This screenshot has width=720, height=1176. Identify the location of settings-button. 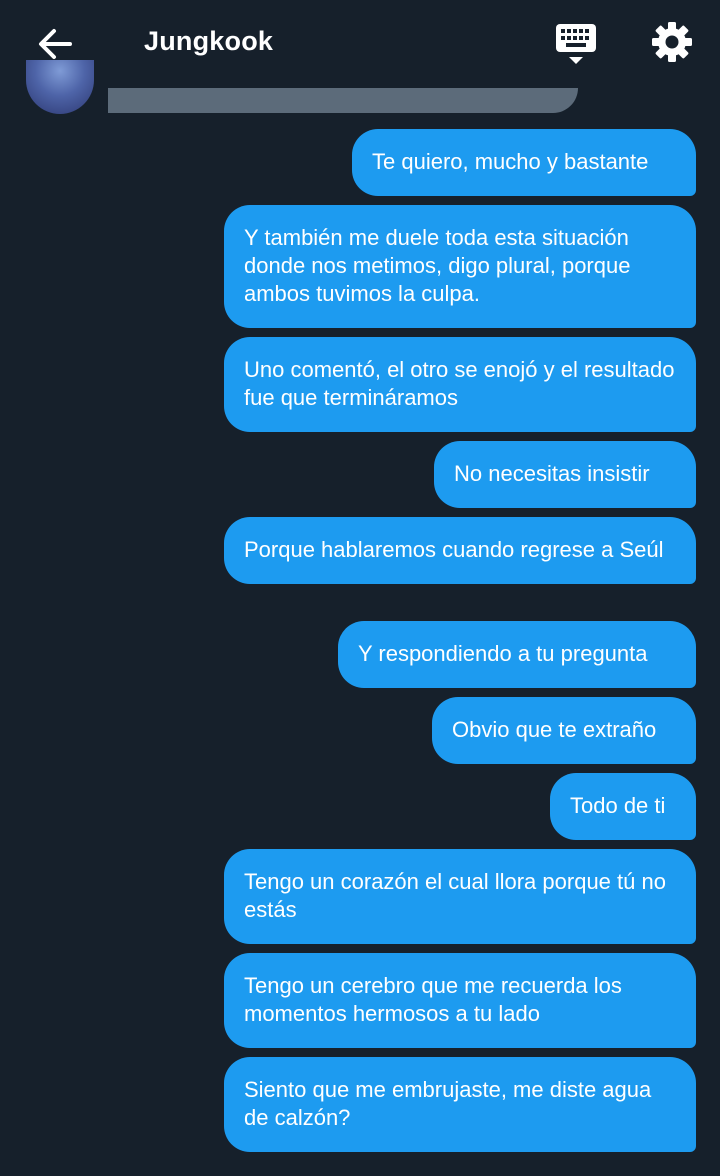
(672, 42).